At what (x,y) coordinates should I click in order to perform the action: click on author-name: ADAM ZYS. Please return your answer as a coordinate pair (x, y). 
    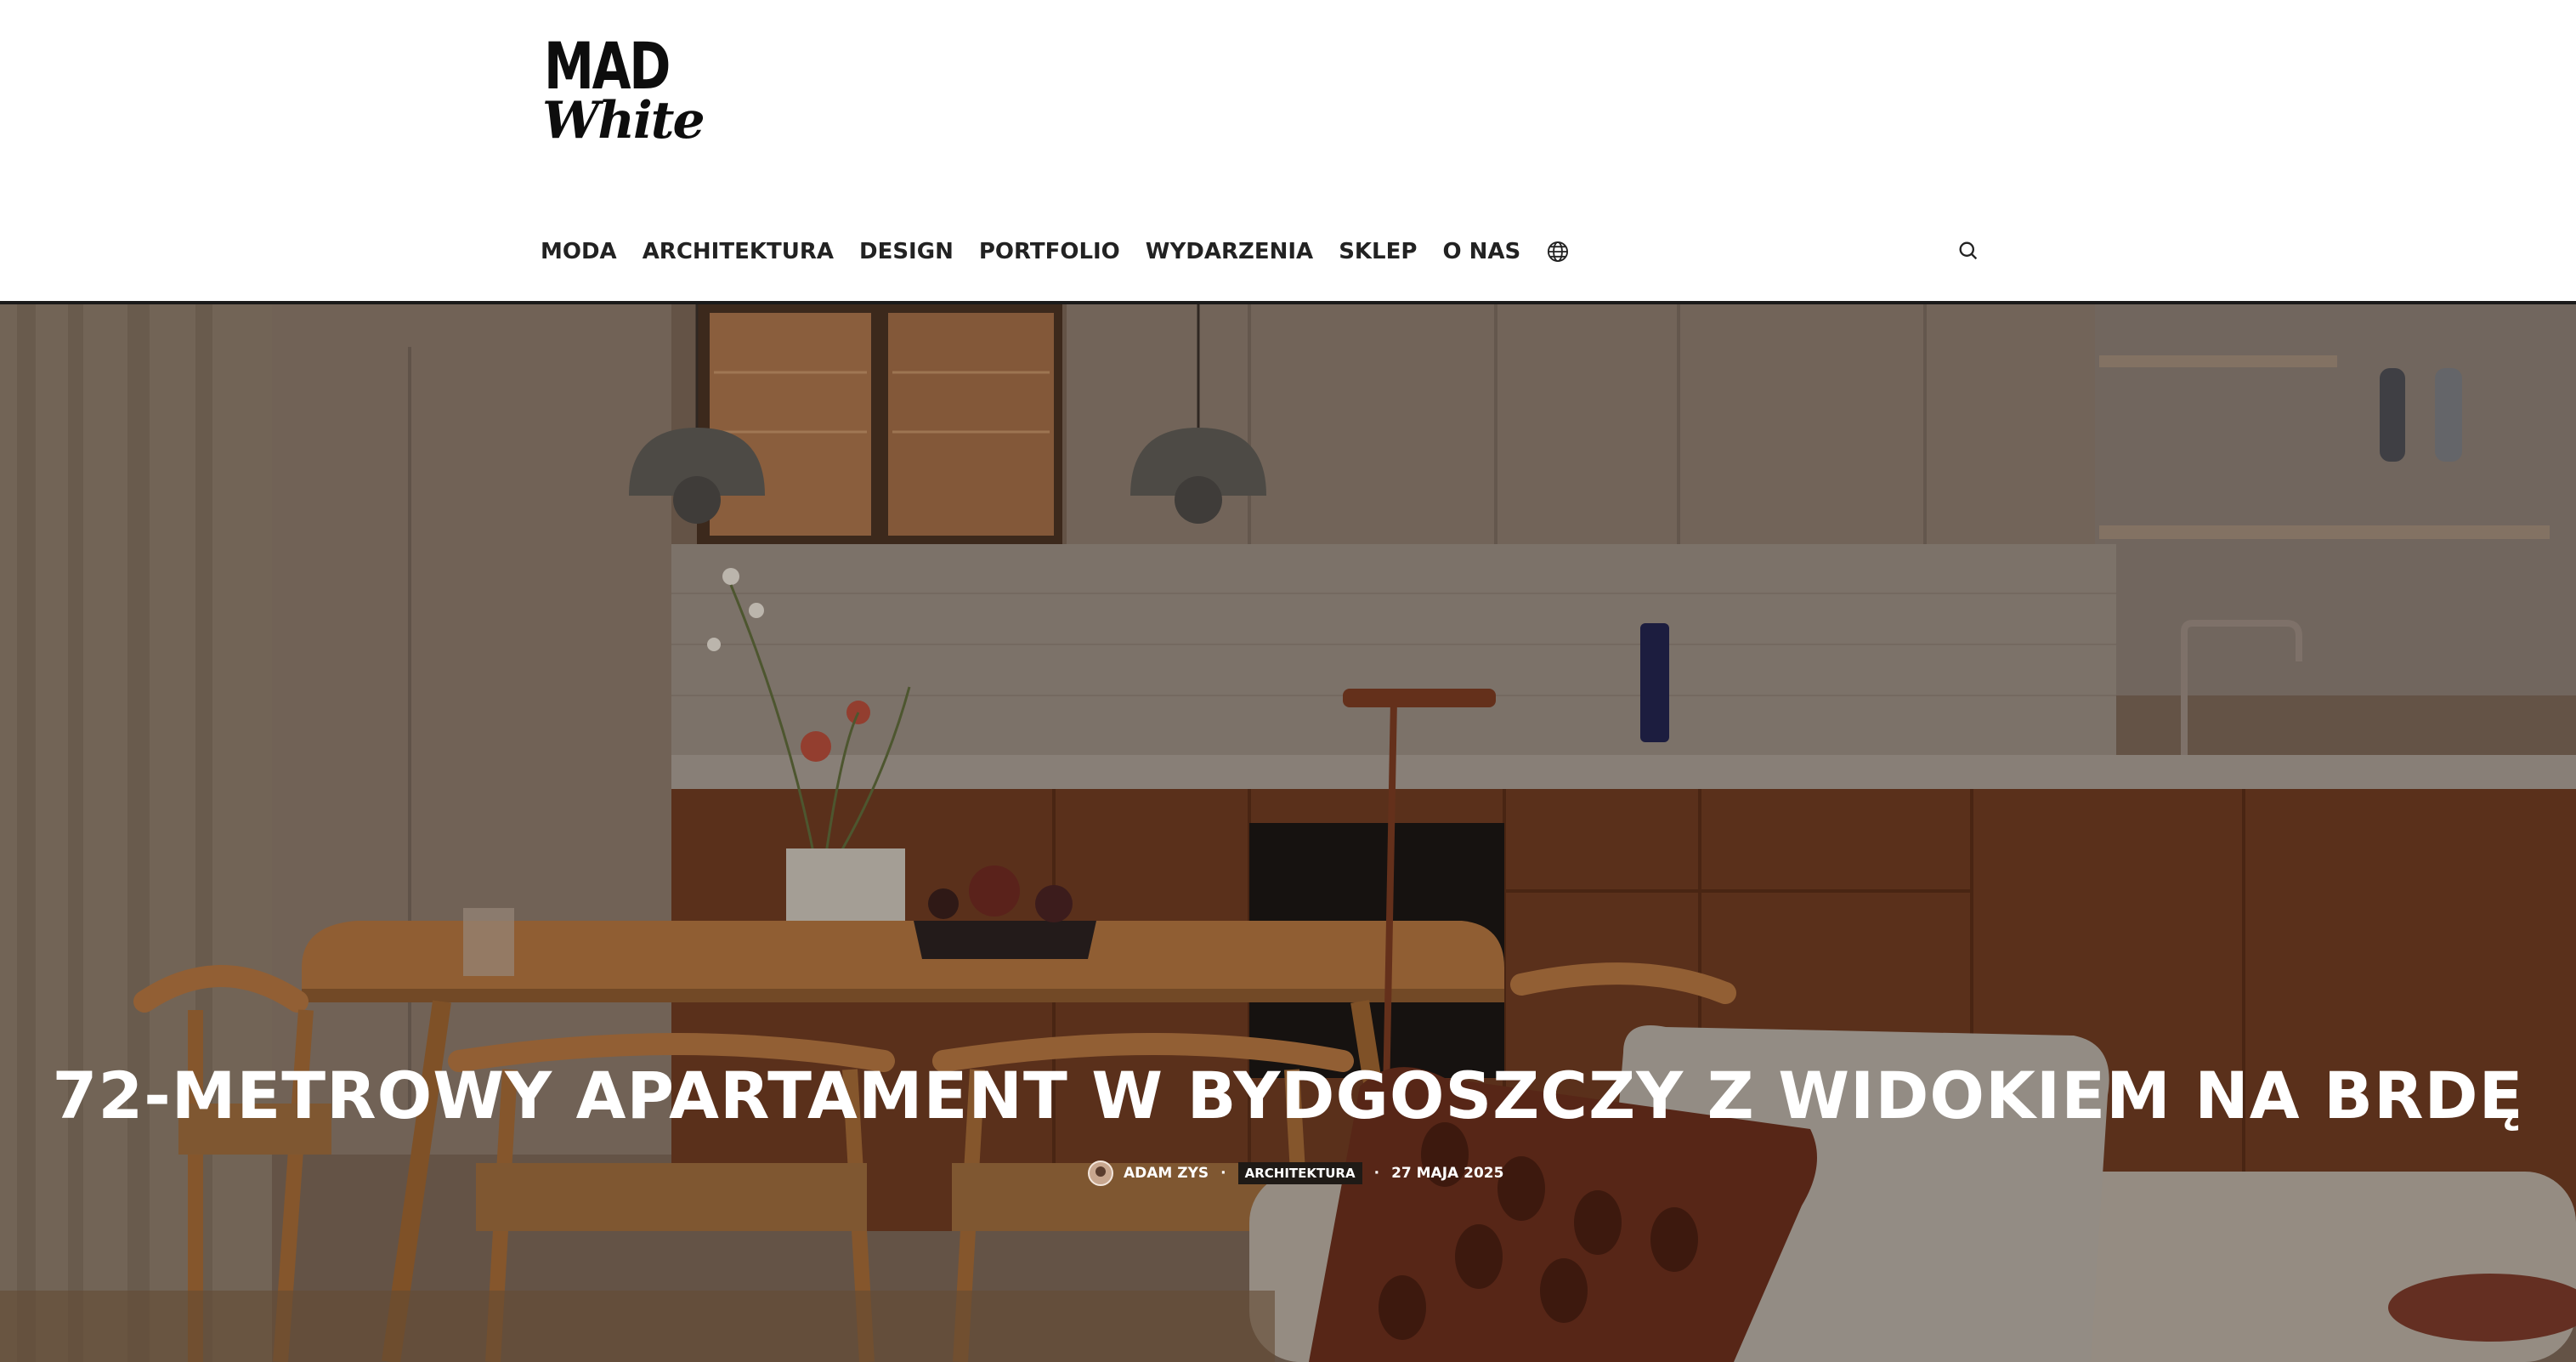
    Looking at the image, I should click on (1166, 1173).